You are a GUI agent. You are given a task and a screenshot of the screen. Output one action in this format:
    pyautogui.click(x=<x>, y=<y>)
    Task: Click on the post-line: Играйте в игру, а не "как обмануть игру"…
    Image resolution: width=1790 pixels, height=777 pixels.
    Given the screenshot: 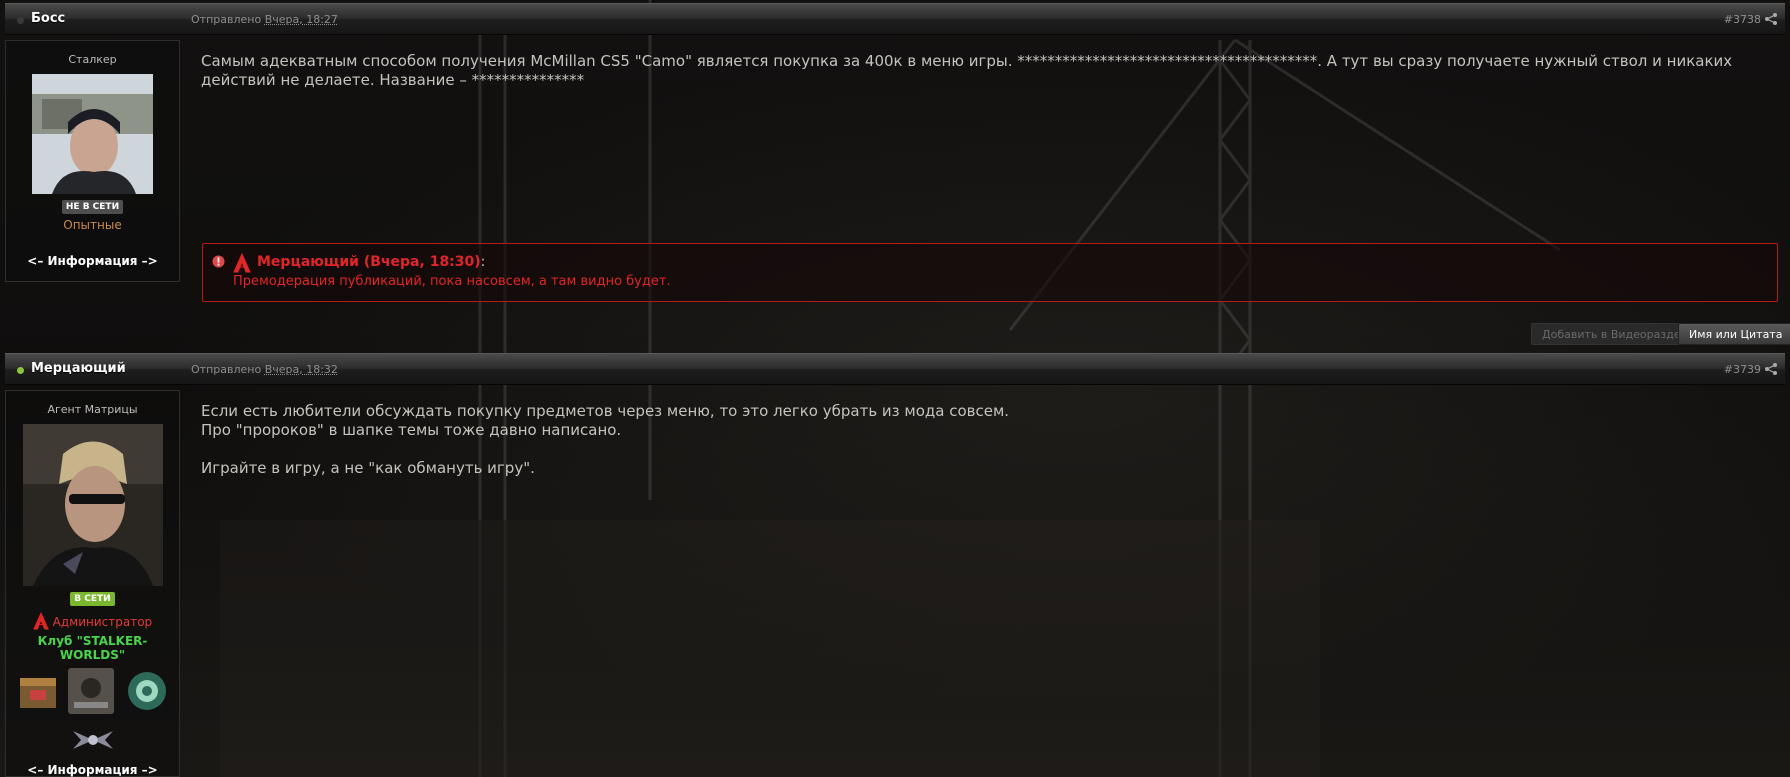 What is the action you would take?
    pyautogui.click(x=368, y=468)
    